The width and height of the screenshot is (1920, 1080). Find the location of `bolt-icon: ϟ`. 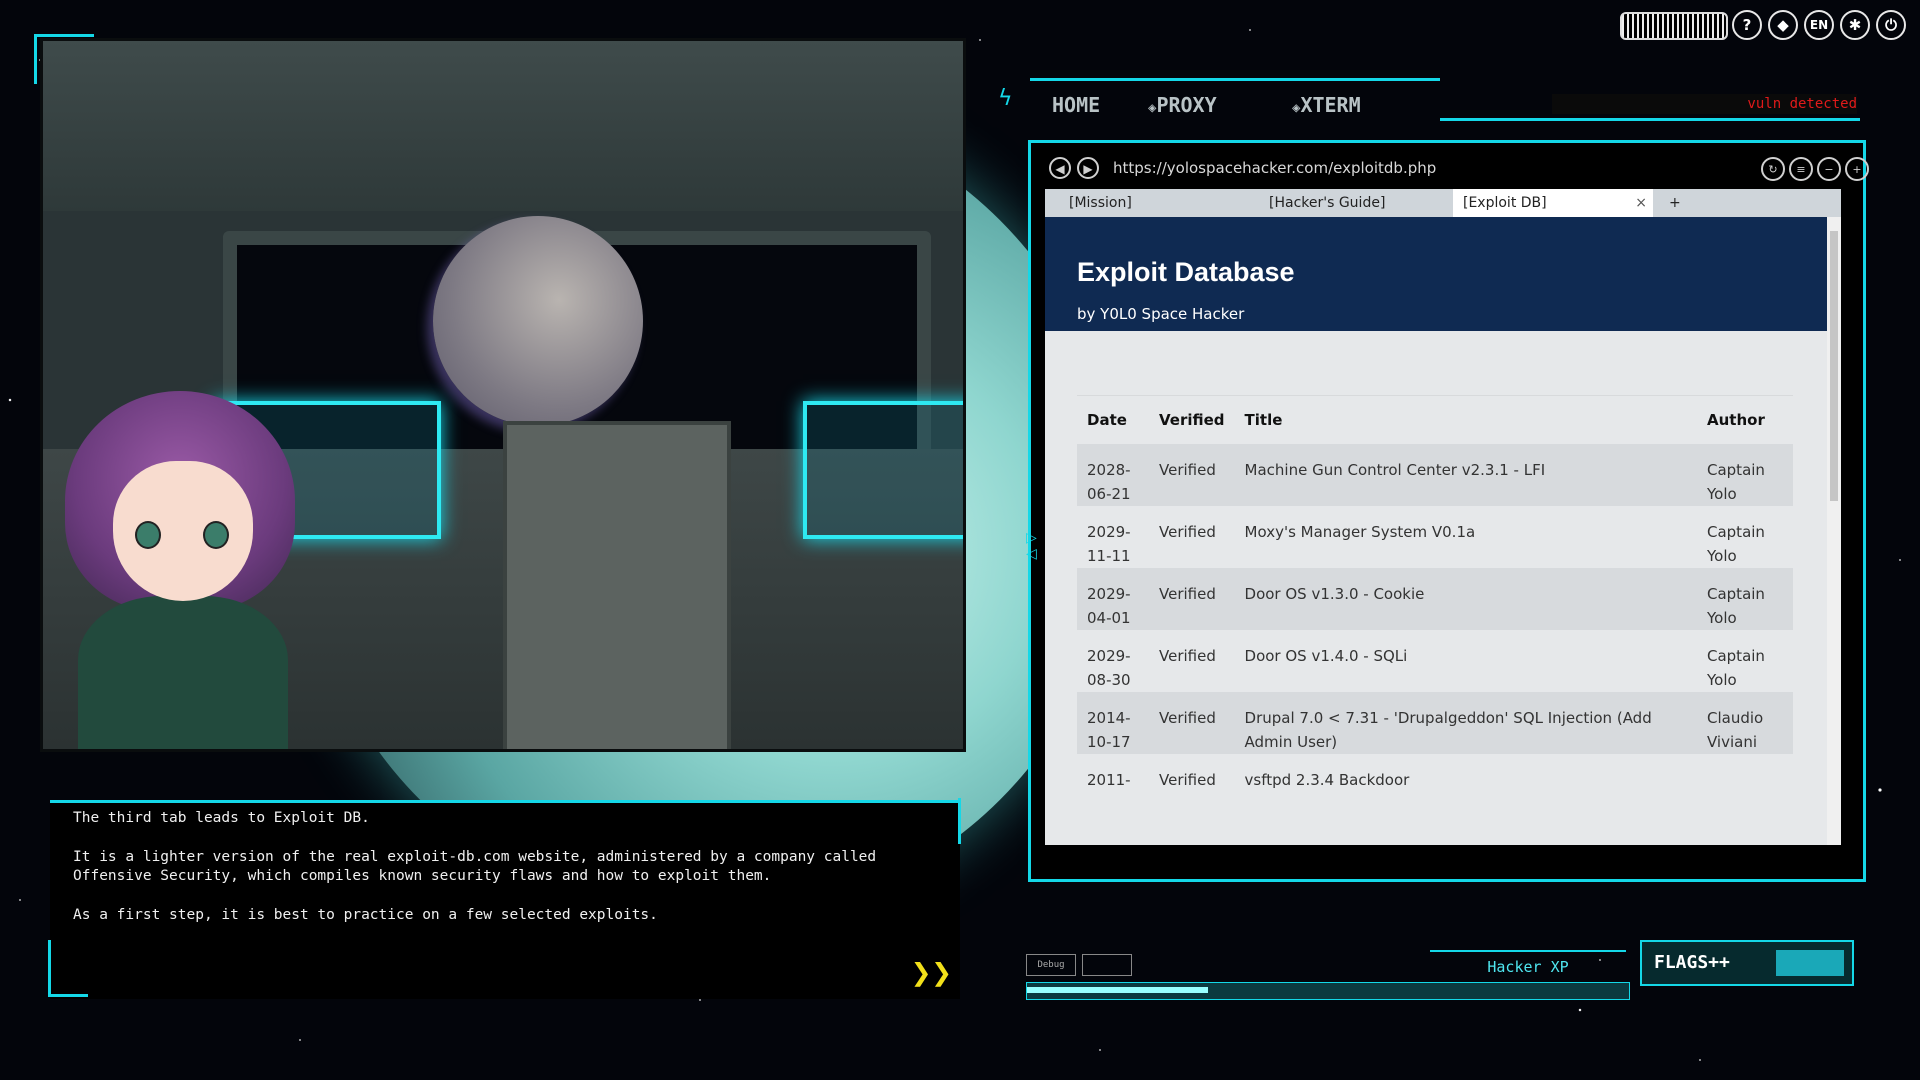

bolt-icon: ϟ is located at coordinates (1005, 98).